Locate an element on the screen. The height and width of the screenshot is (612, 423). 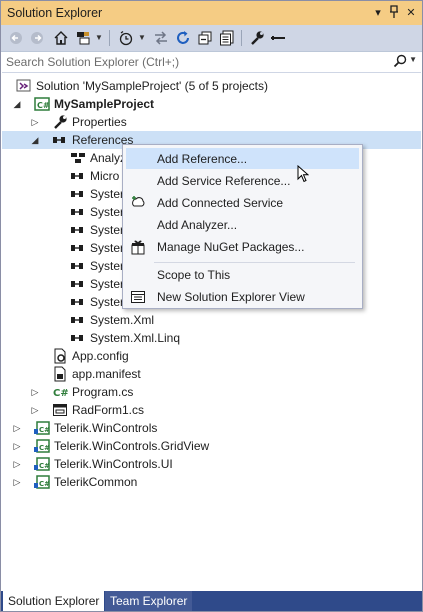
collapse-all-icon is located at coordinates (205, 38).